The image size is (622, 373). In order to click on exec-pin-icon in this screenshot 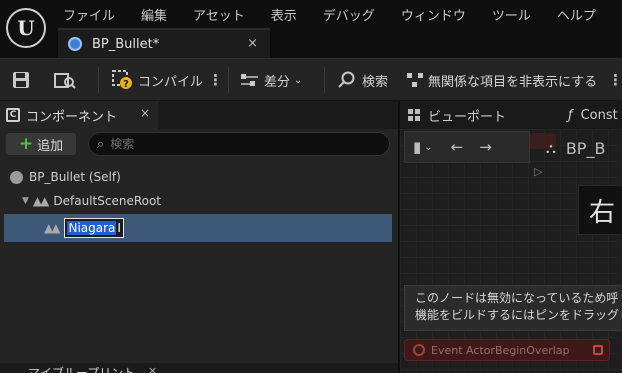, I will do `click(598, 350)`.